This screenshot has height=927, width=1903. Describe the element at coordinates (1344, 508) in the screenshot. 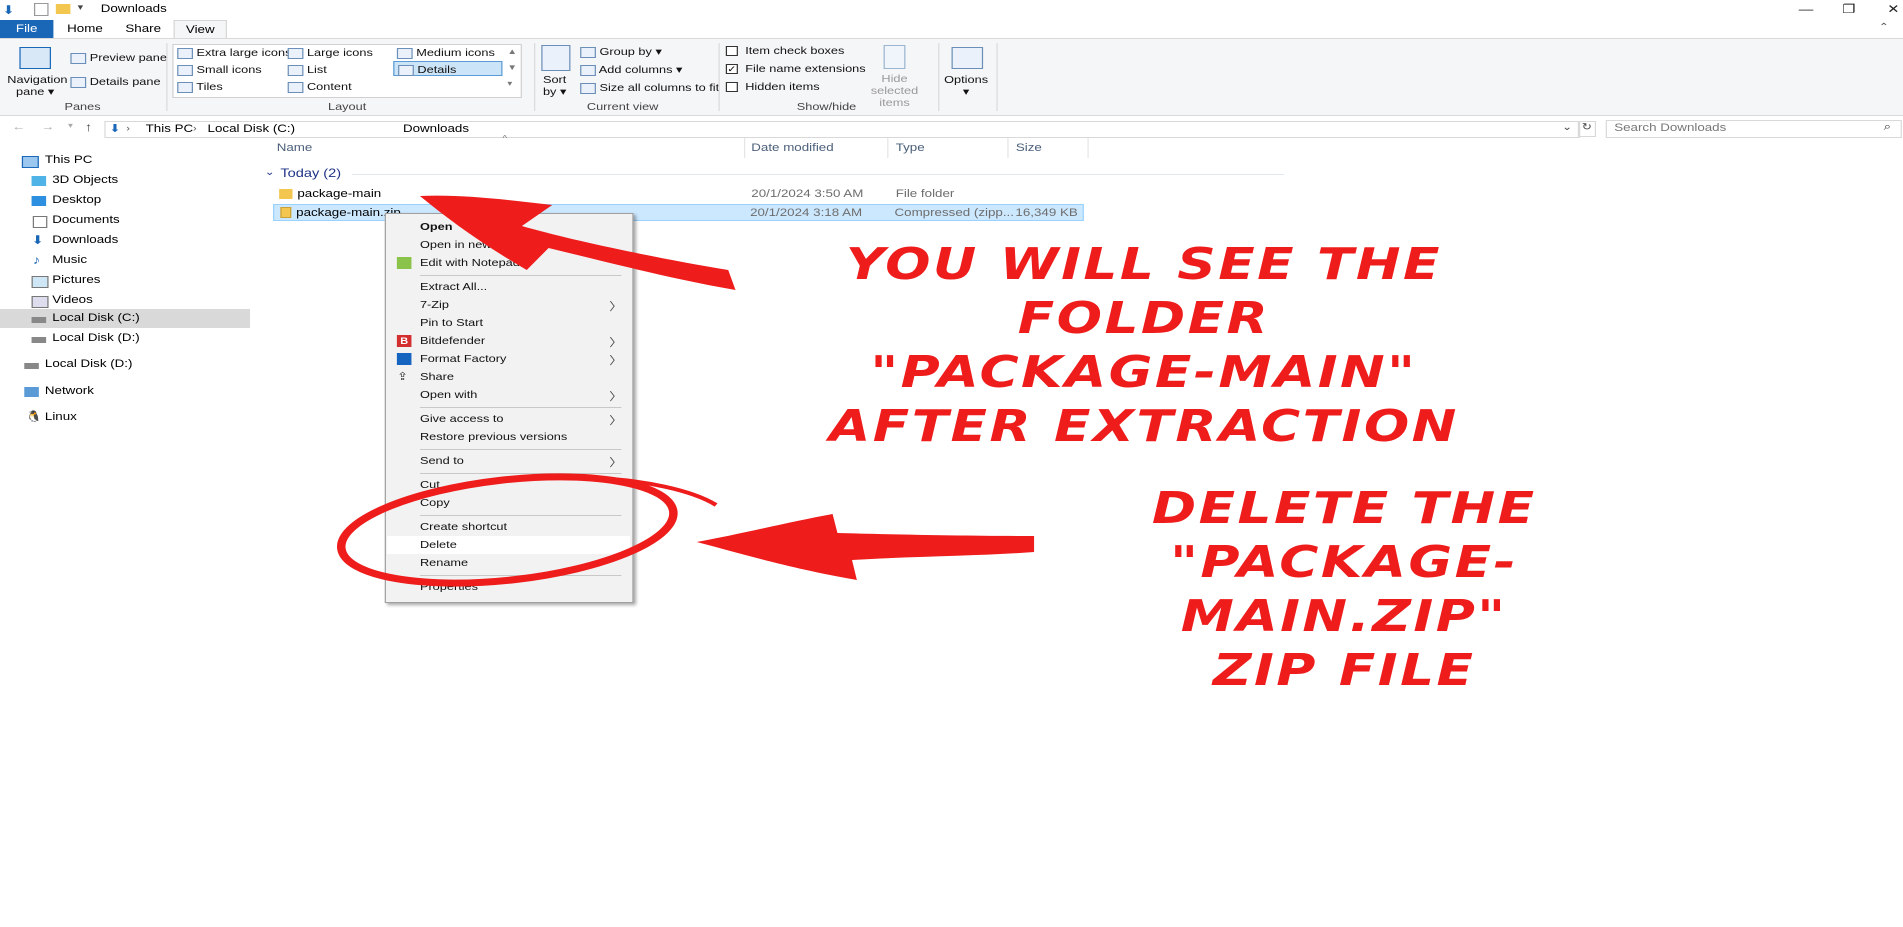

I see `annotation-line: DELETE THE` at that location.